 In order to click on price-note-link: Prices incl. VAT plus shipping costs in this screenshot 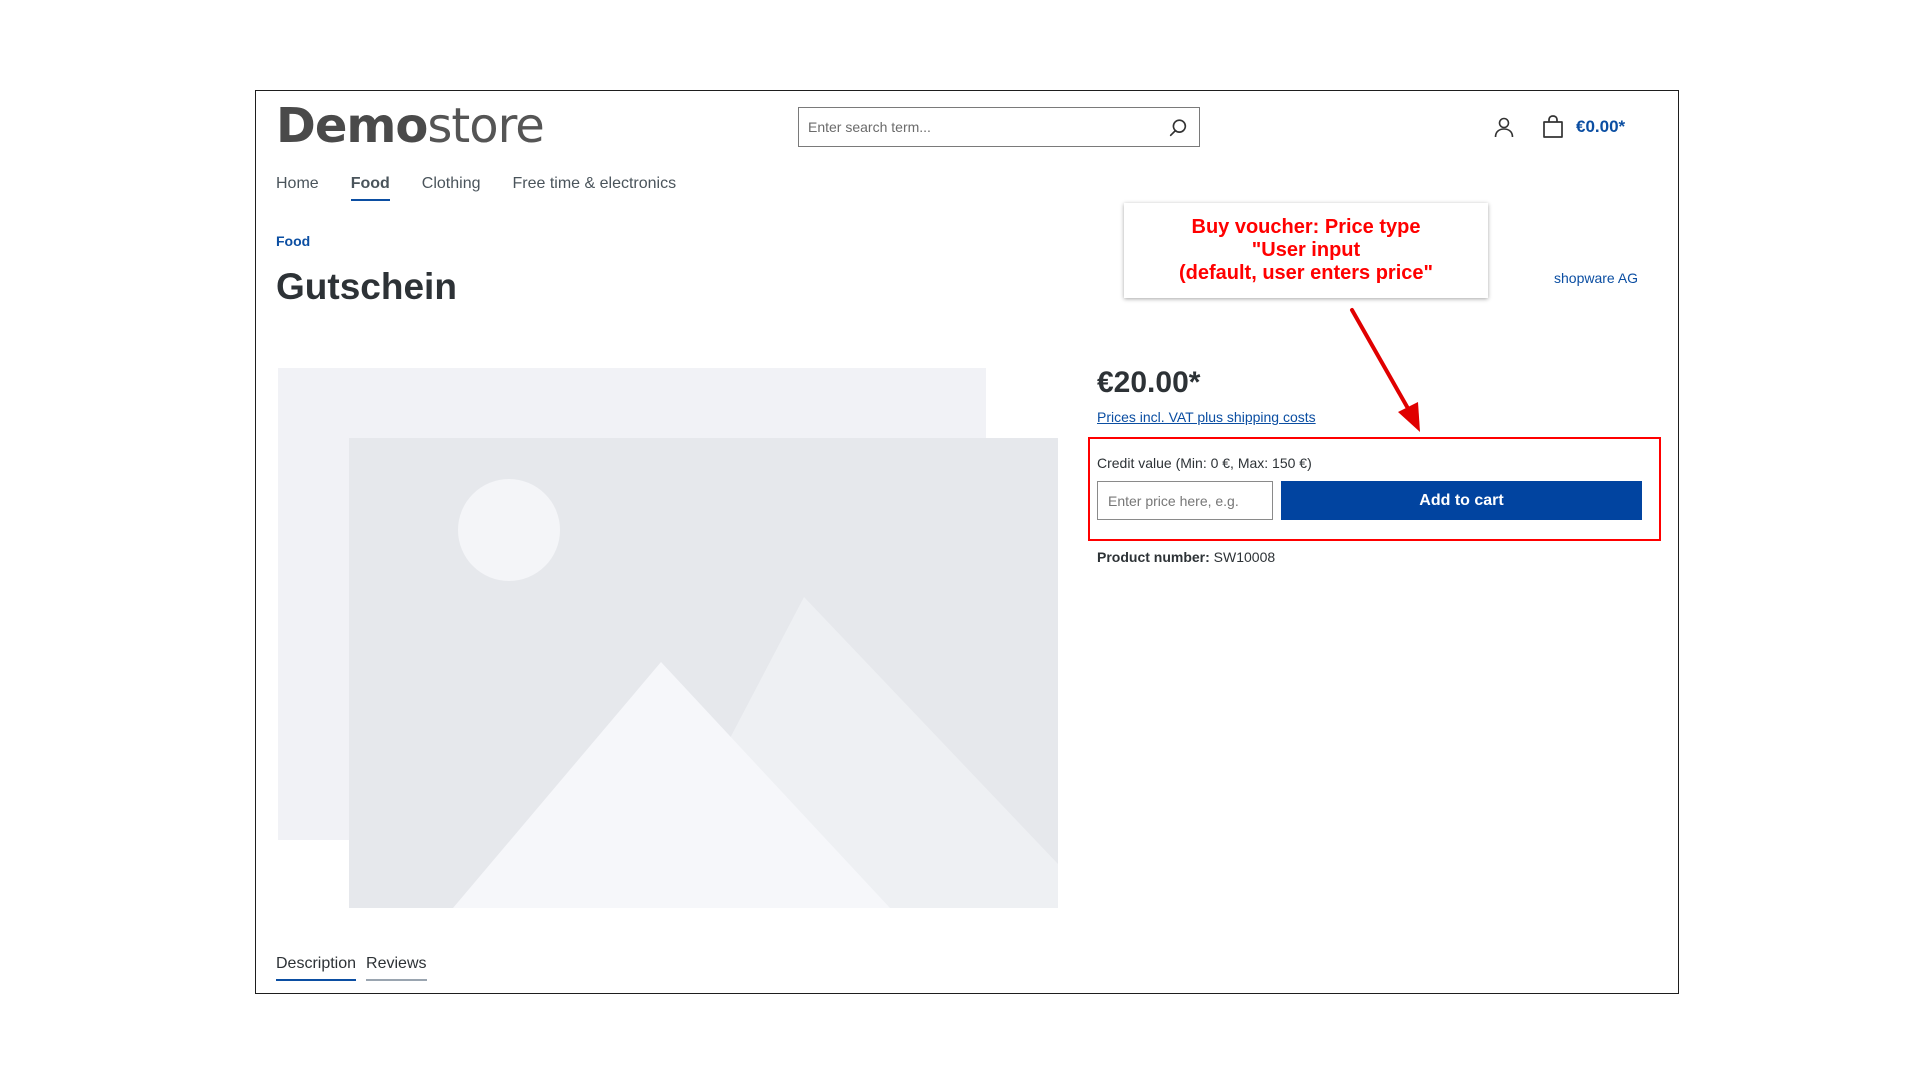, I will do `click(1206, 417)`.